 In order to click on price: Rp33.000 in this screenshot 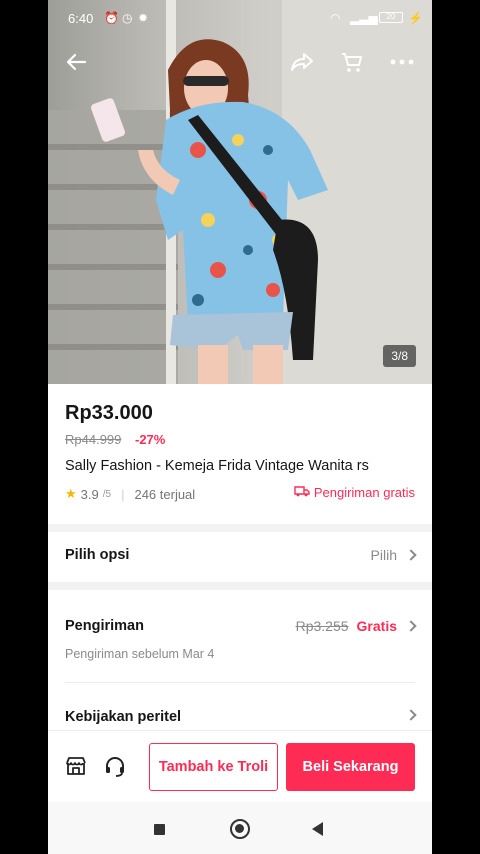, I will do `click(109, 413)`.